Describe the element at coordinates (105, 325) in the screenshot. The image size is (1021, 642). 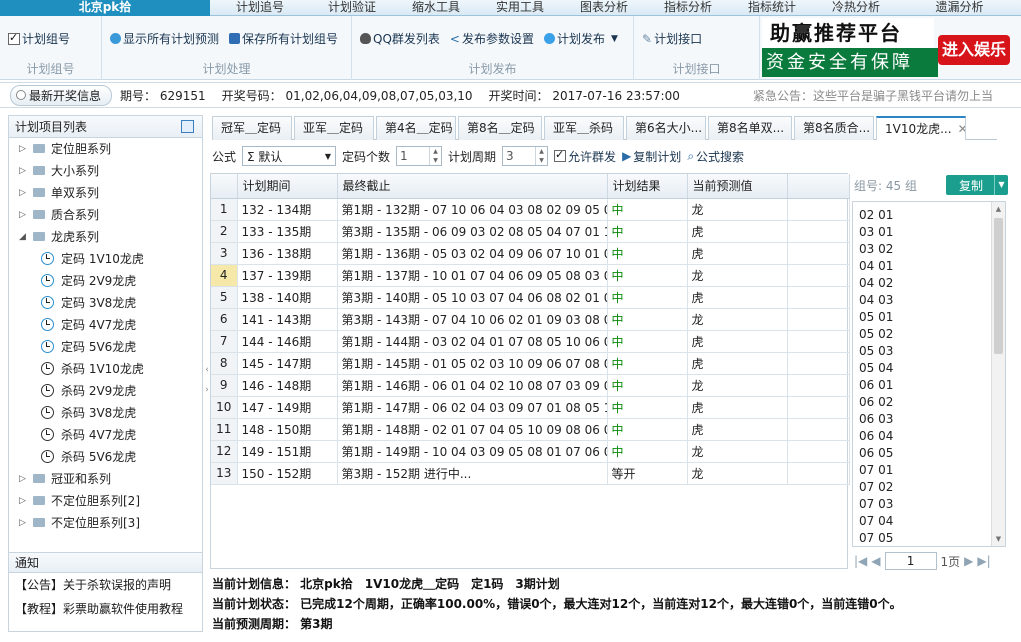
I see `tree-item: 定码 4V7龙虎` at that location.